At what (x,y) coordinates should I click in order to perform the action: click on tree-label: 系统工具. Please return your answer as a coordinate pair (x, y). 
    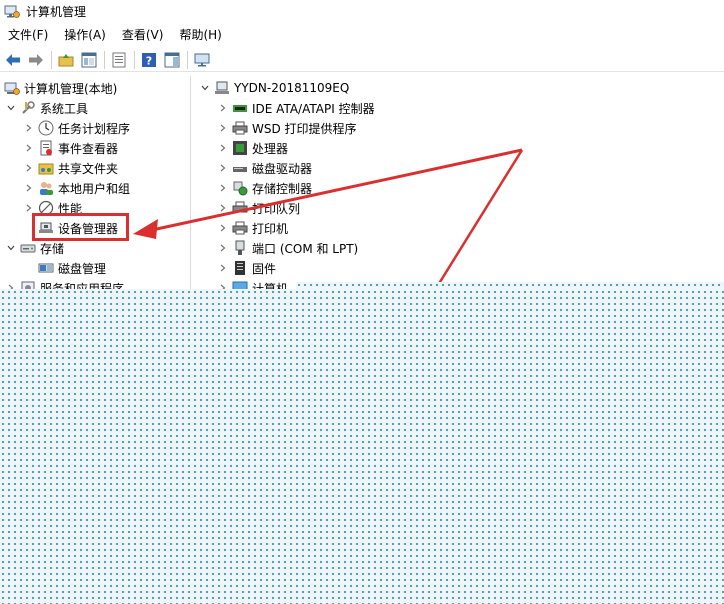
    Looking at the image, I should click on (64, 108).